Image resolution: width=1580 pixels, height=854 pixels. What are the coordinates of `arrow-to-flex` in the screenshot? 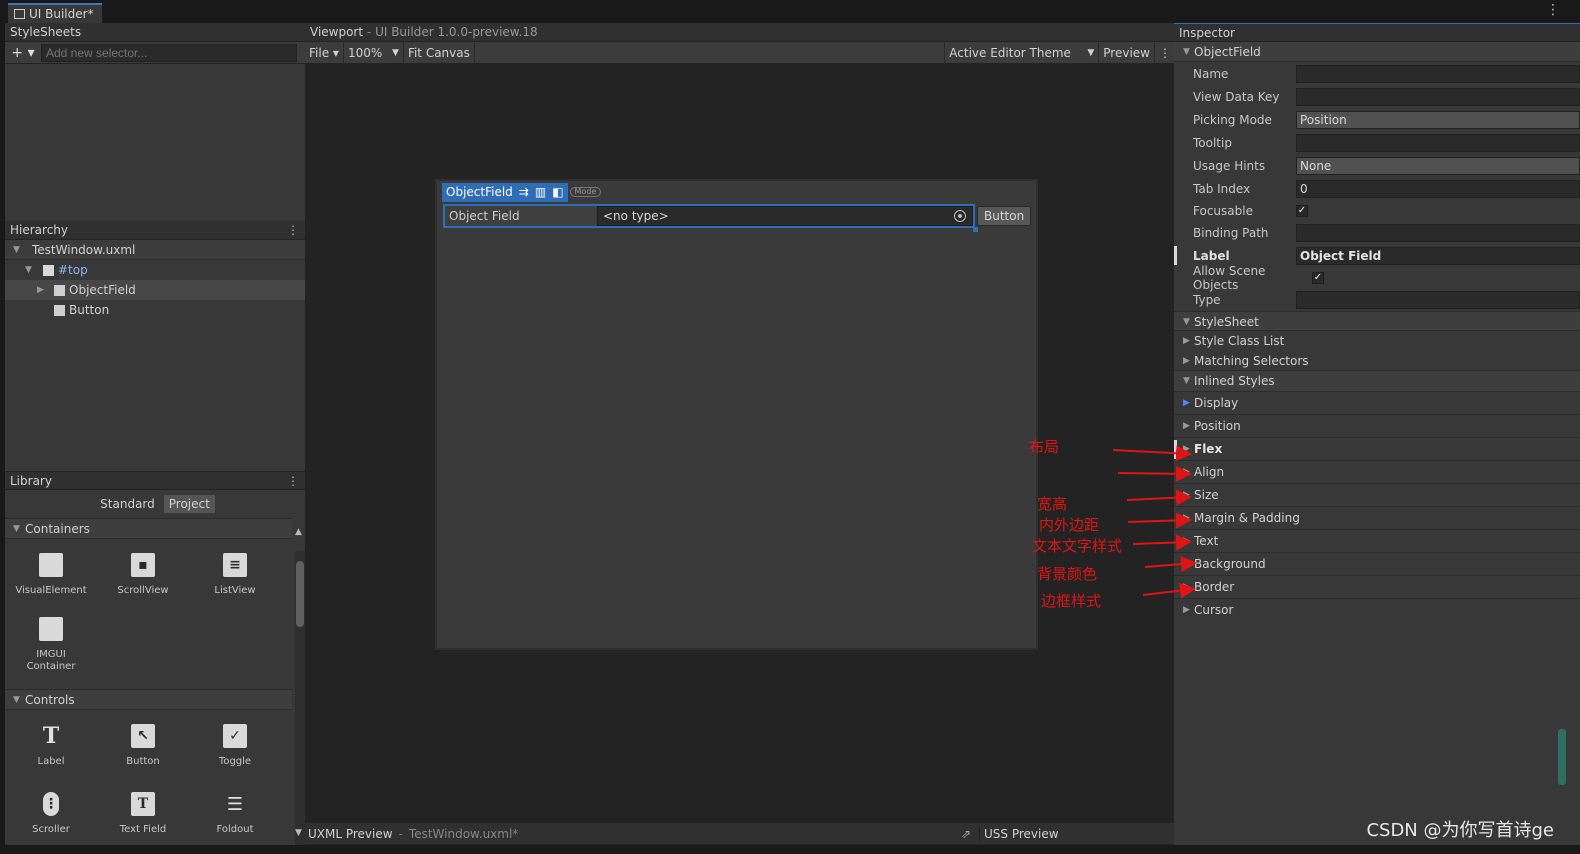 It's located at (1152, 453).